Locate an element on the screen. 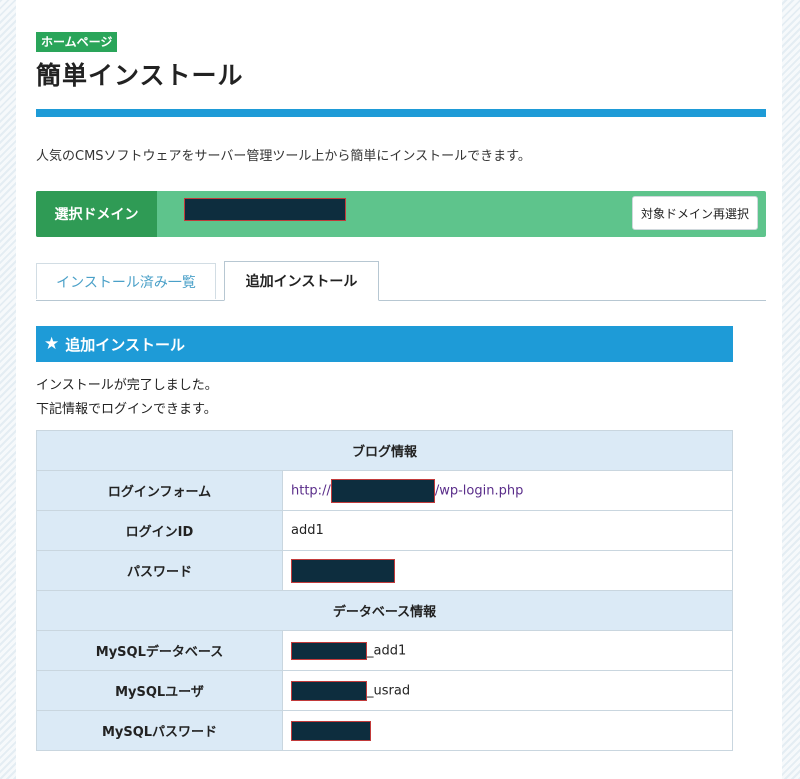 The width and height of the screenshot is (800, 779). login-url-prefix: http:// is located at coordinates (311, 490).